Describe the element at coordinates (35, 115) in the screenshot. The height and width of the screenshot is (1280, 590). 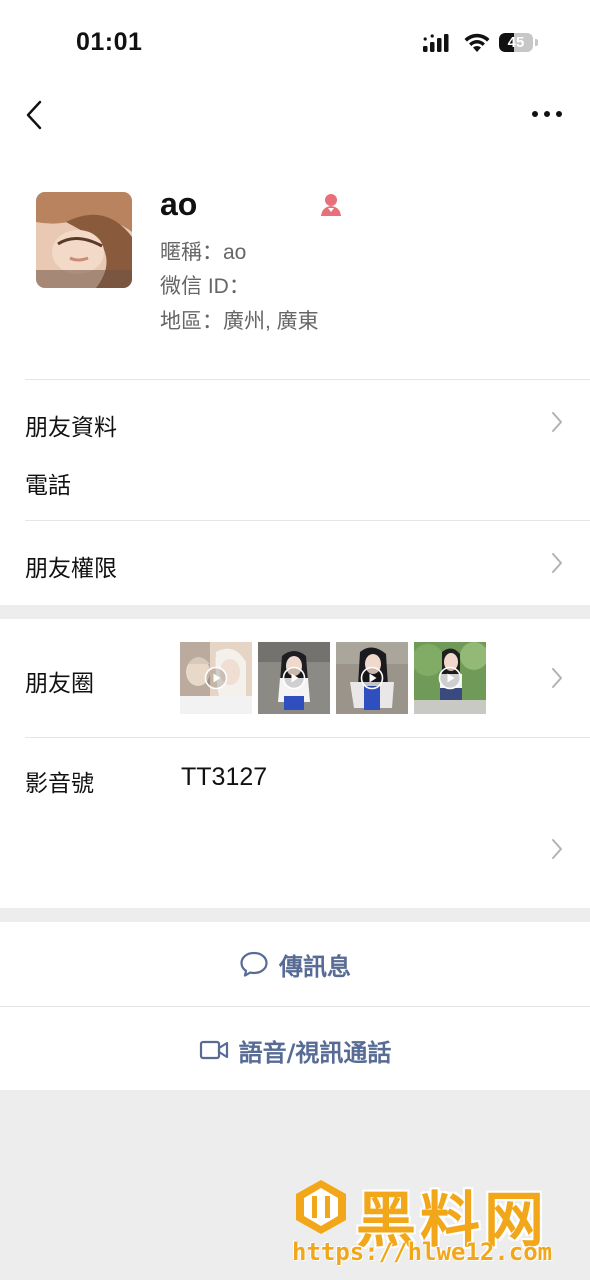
I see `chevron-left-icon` at that location.